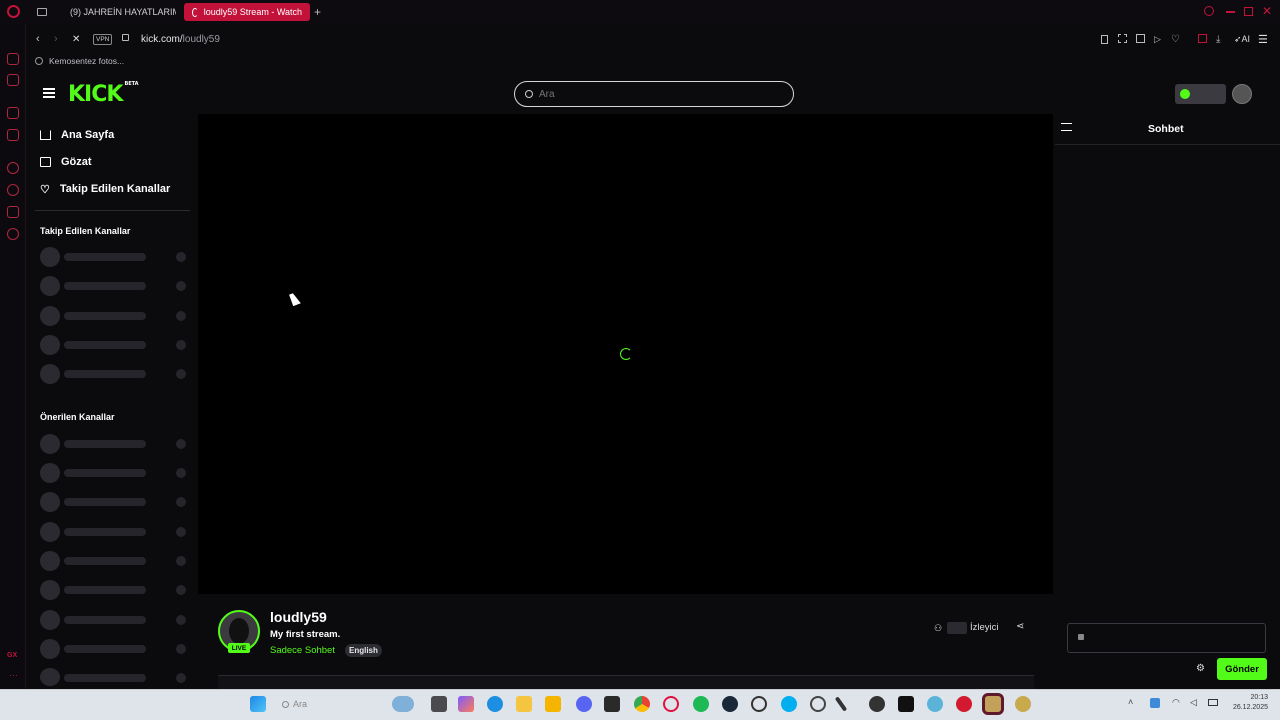 The height and width of the screenshot is (720, 1280). I want to click on battery-icon, so click(1213, 702).